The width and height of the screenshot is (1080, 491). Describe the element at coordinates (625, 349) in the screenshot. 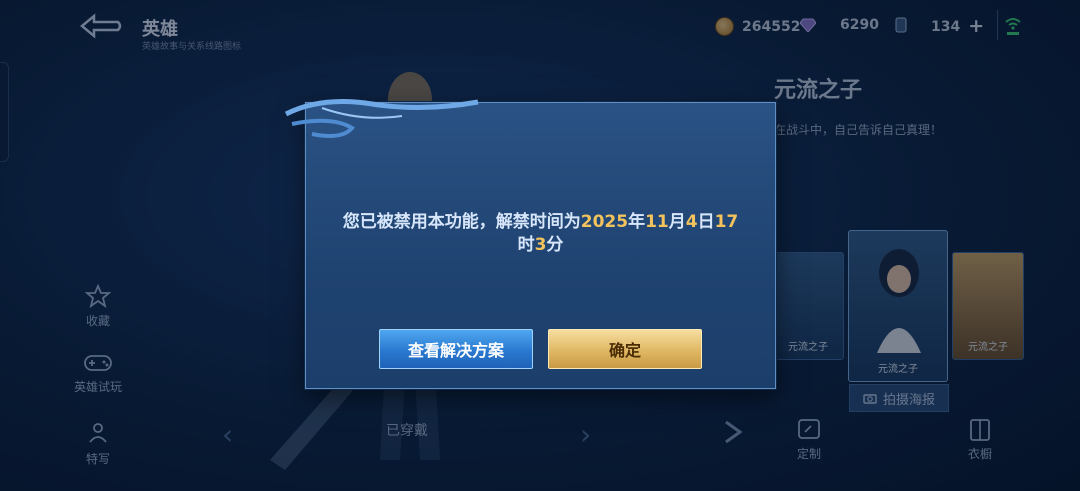

I see `confirm-button: 确定` at that location.